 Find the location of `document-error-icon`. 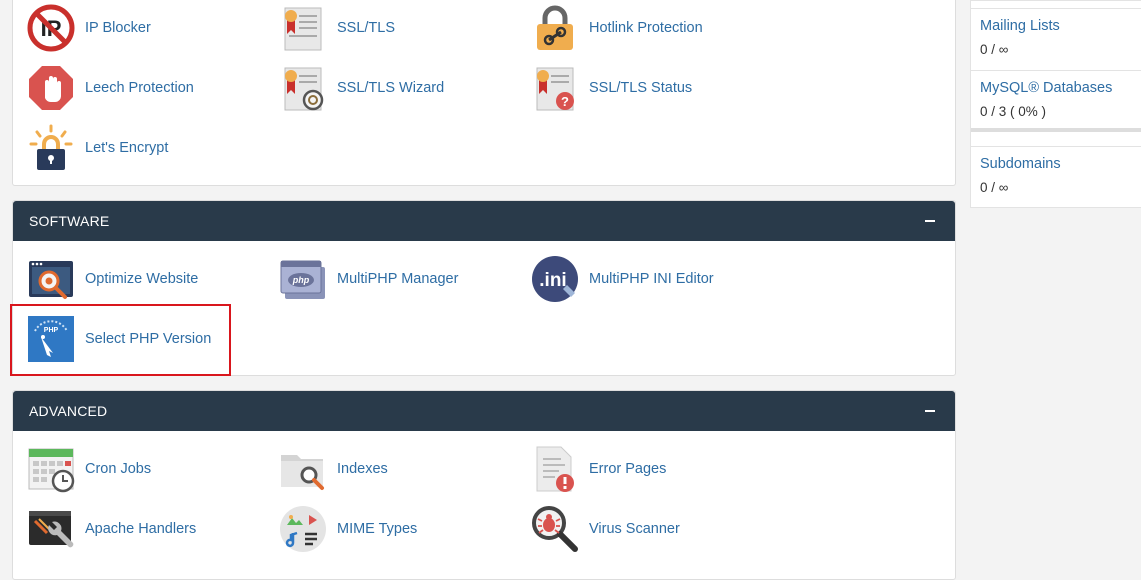

document-error-icon is located at coordinates (555, 469).